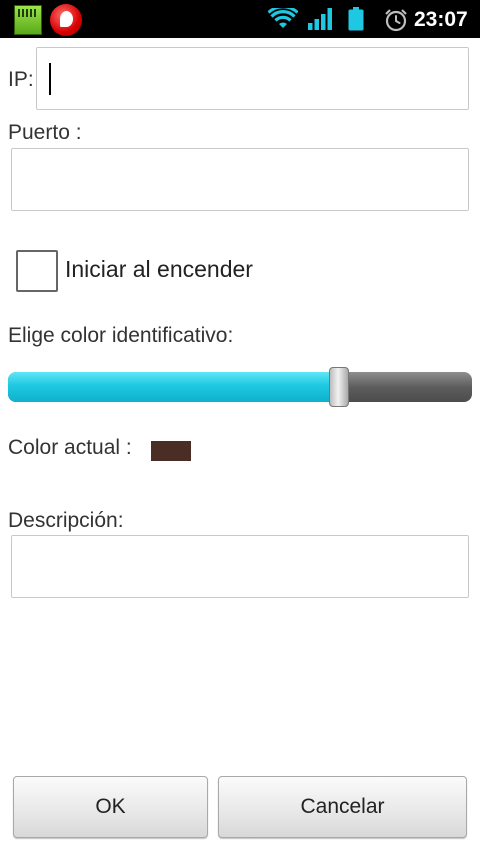 This screenshot has height=854, width=480. Describe the element at coordinates (159, 269) in the screenshot. I see `startup-checkbox-label: Iniciar al encender` at that location.